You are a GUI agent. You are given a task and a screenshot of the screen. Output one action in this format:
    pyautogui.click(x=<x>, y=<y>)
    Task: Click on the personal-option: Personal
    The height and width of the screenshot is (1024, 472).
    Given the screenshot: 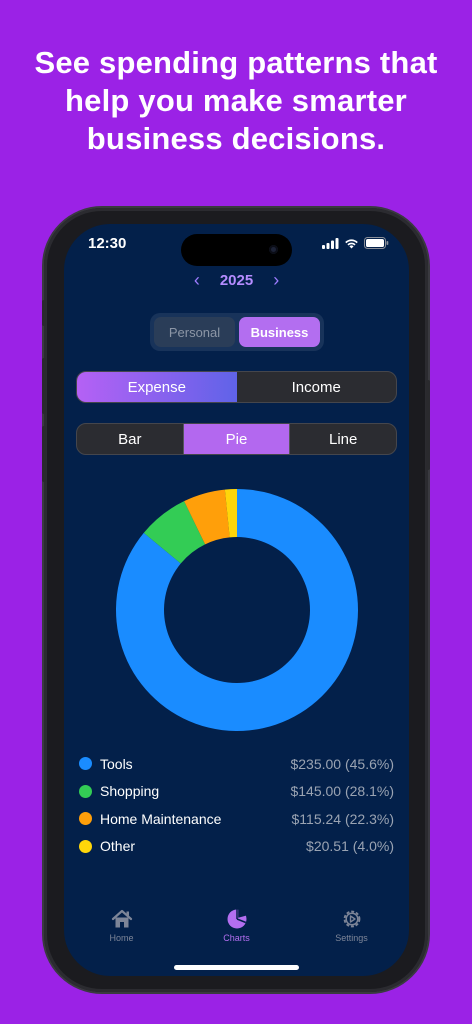 What is the action you would take?
    pyautogui.click(x=194, y=332)
    